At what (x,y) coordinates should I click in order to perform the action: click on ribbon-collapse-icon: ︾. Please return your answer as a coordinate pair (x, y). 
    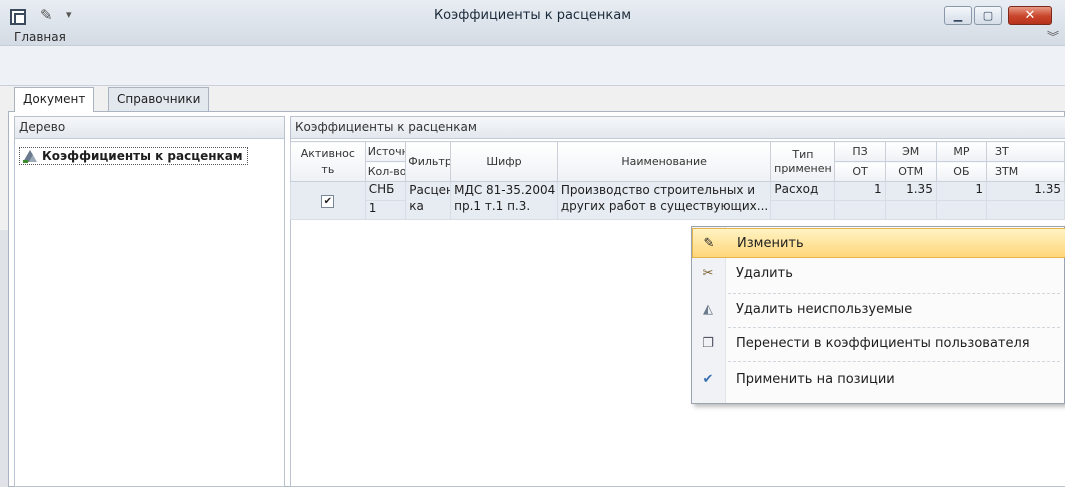
    Looking at the image, I should click on (1053, 36).